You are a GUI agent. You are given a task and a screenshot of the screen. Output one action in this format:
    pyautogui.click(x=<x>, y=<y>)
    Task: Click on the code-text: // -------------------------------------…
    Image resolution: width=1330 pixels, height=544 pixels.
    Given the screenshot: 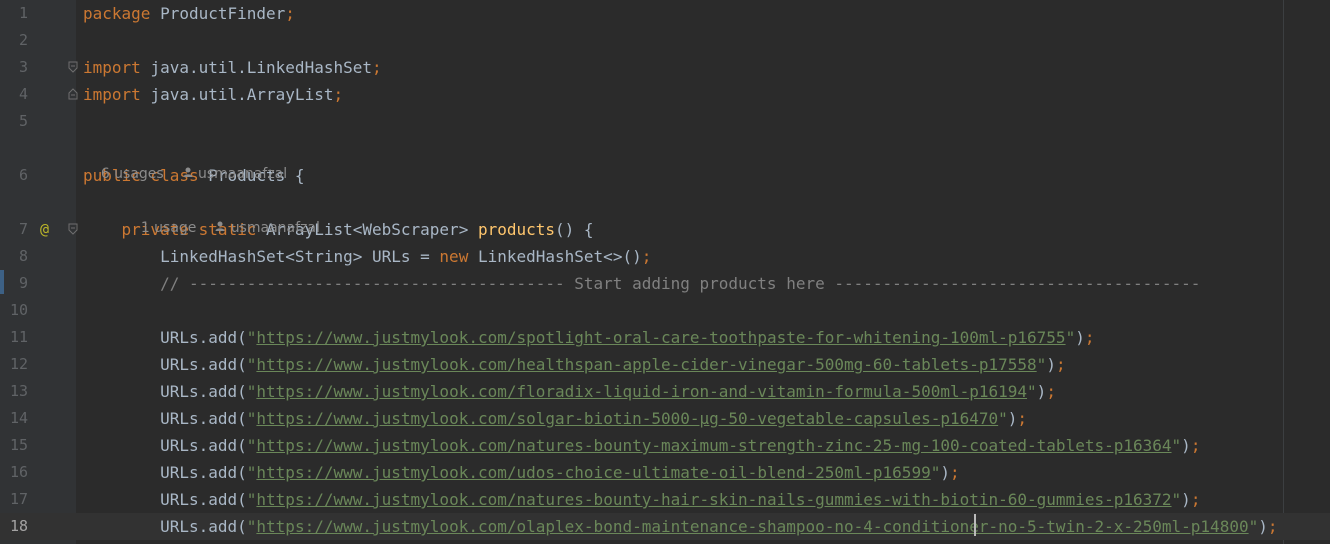 What is the action you would take?
    pyautogui.click(x=641, y=283)
    